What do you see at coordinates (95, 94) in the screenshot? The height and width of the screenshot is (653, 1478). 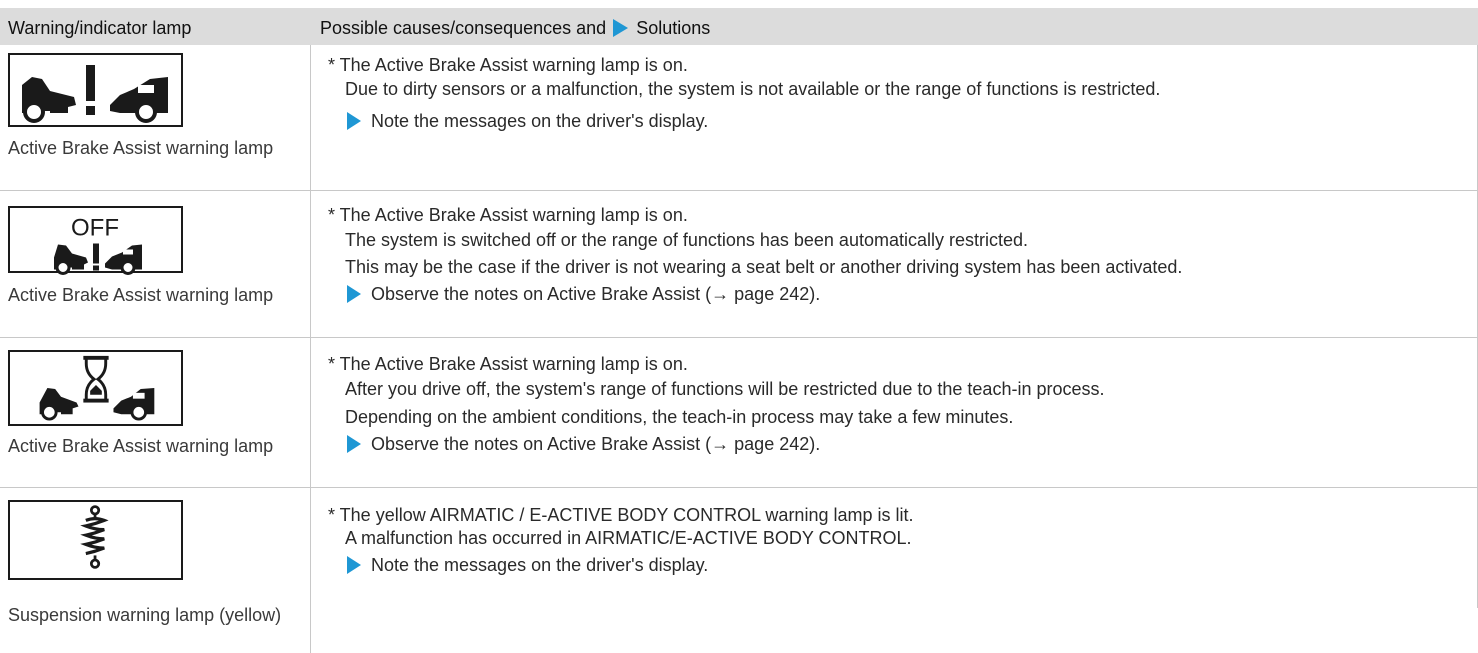 I see `collision-warning-icon-graphic` at bounding box center [95, 94].